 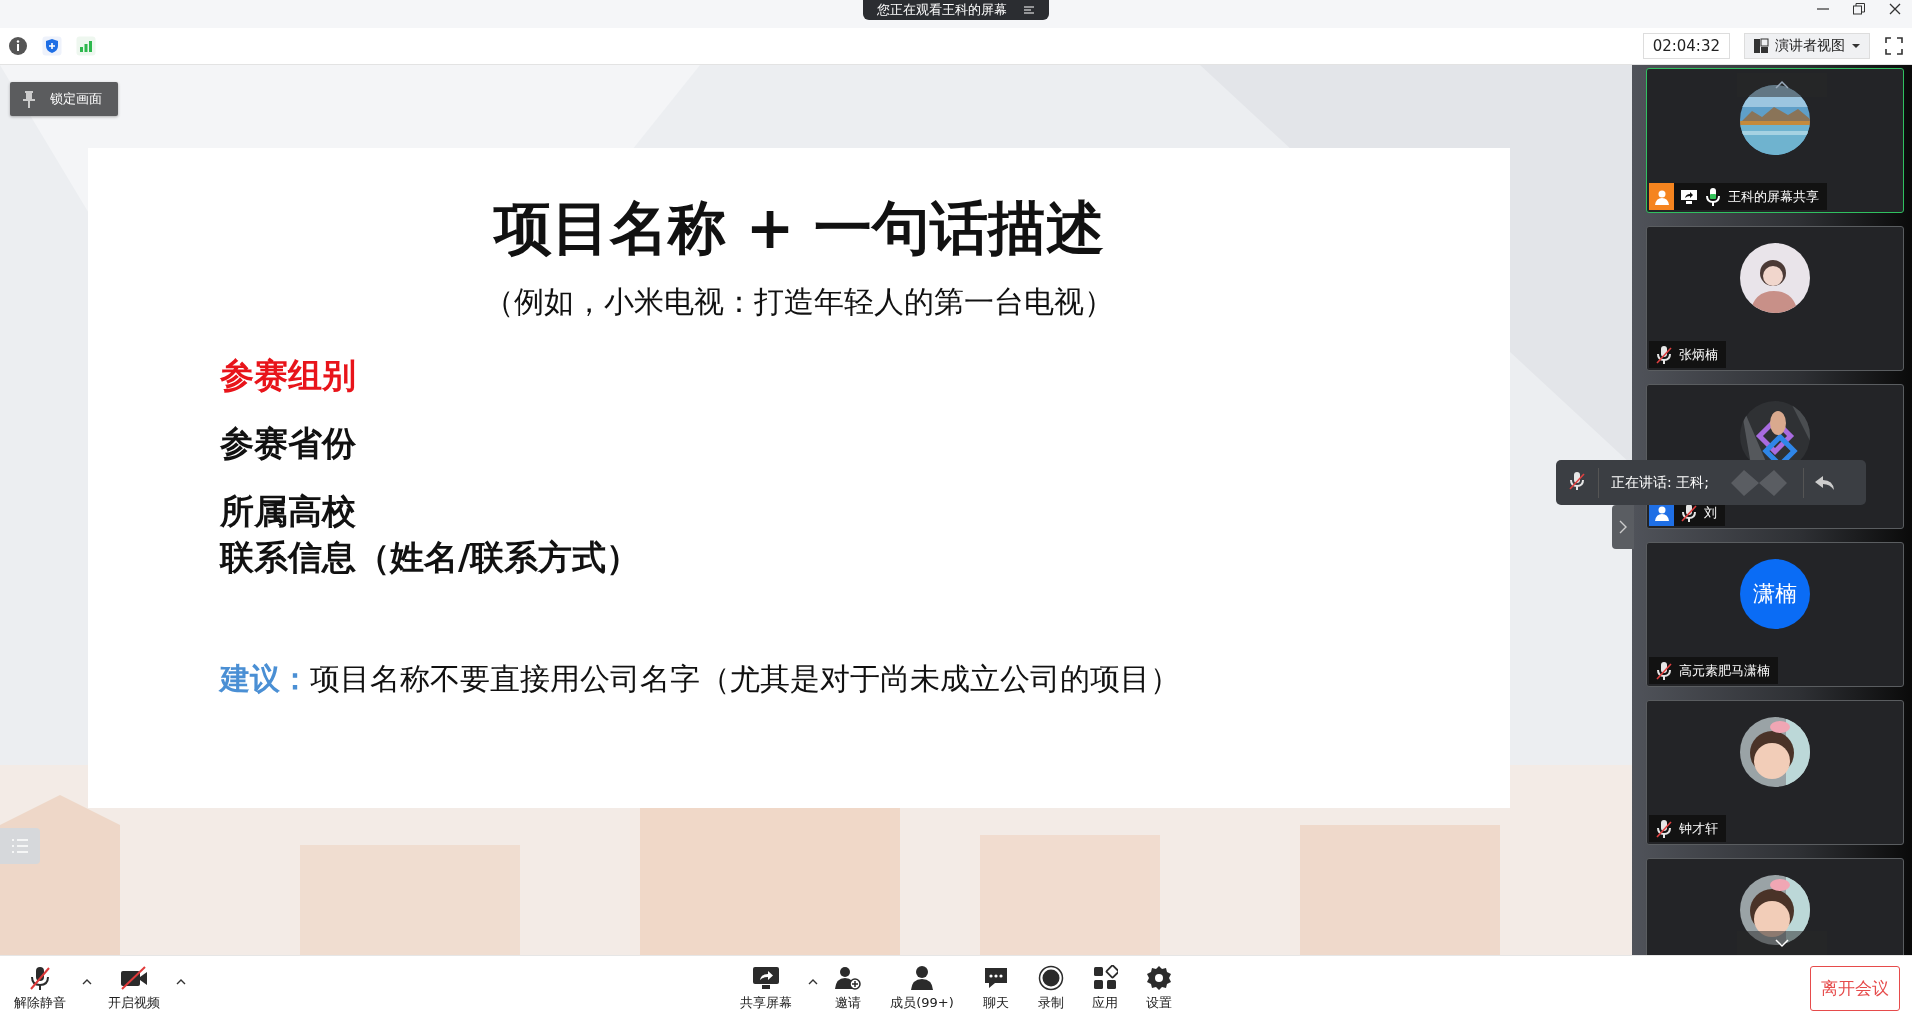 I want to click on share-screen-icon, so click(x=766, y=978).